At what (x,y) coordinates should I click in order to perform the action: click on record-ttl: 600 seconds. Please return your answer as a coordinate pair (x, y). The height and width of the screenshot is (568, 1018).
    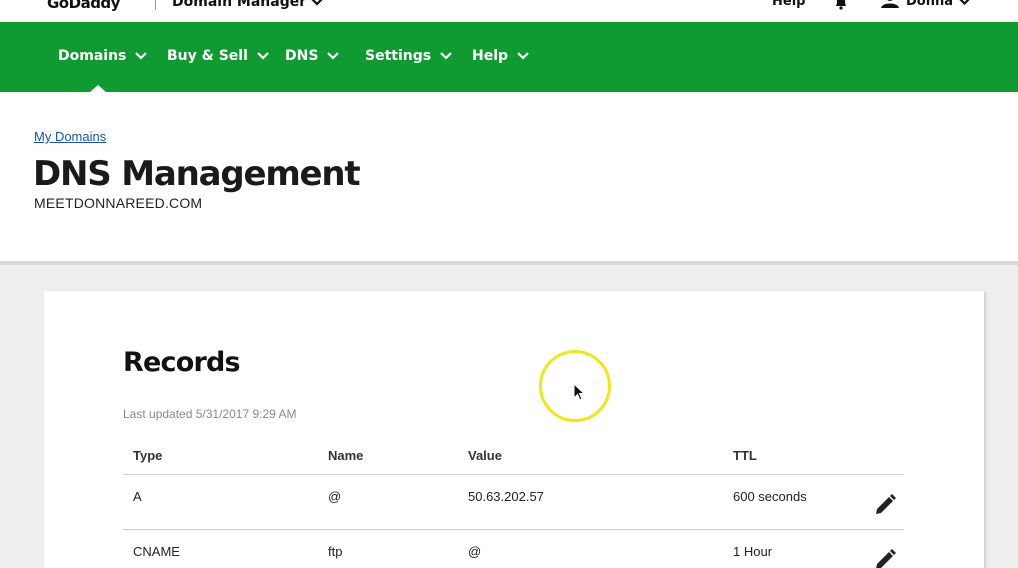
    Looking at the image, I should click on (770, 496).